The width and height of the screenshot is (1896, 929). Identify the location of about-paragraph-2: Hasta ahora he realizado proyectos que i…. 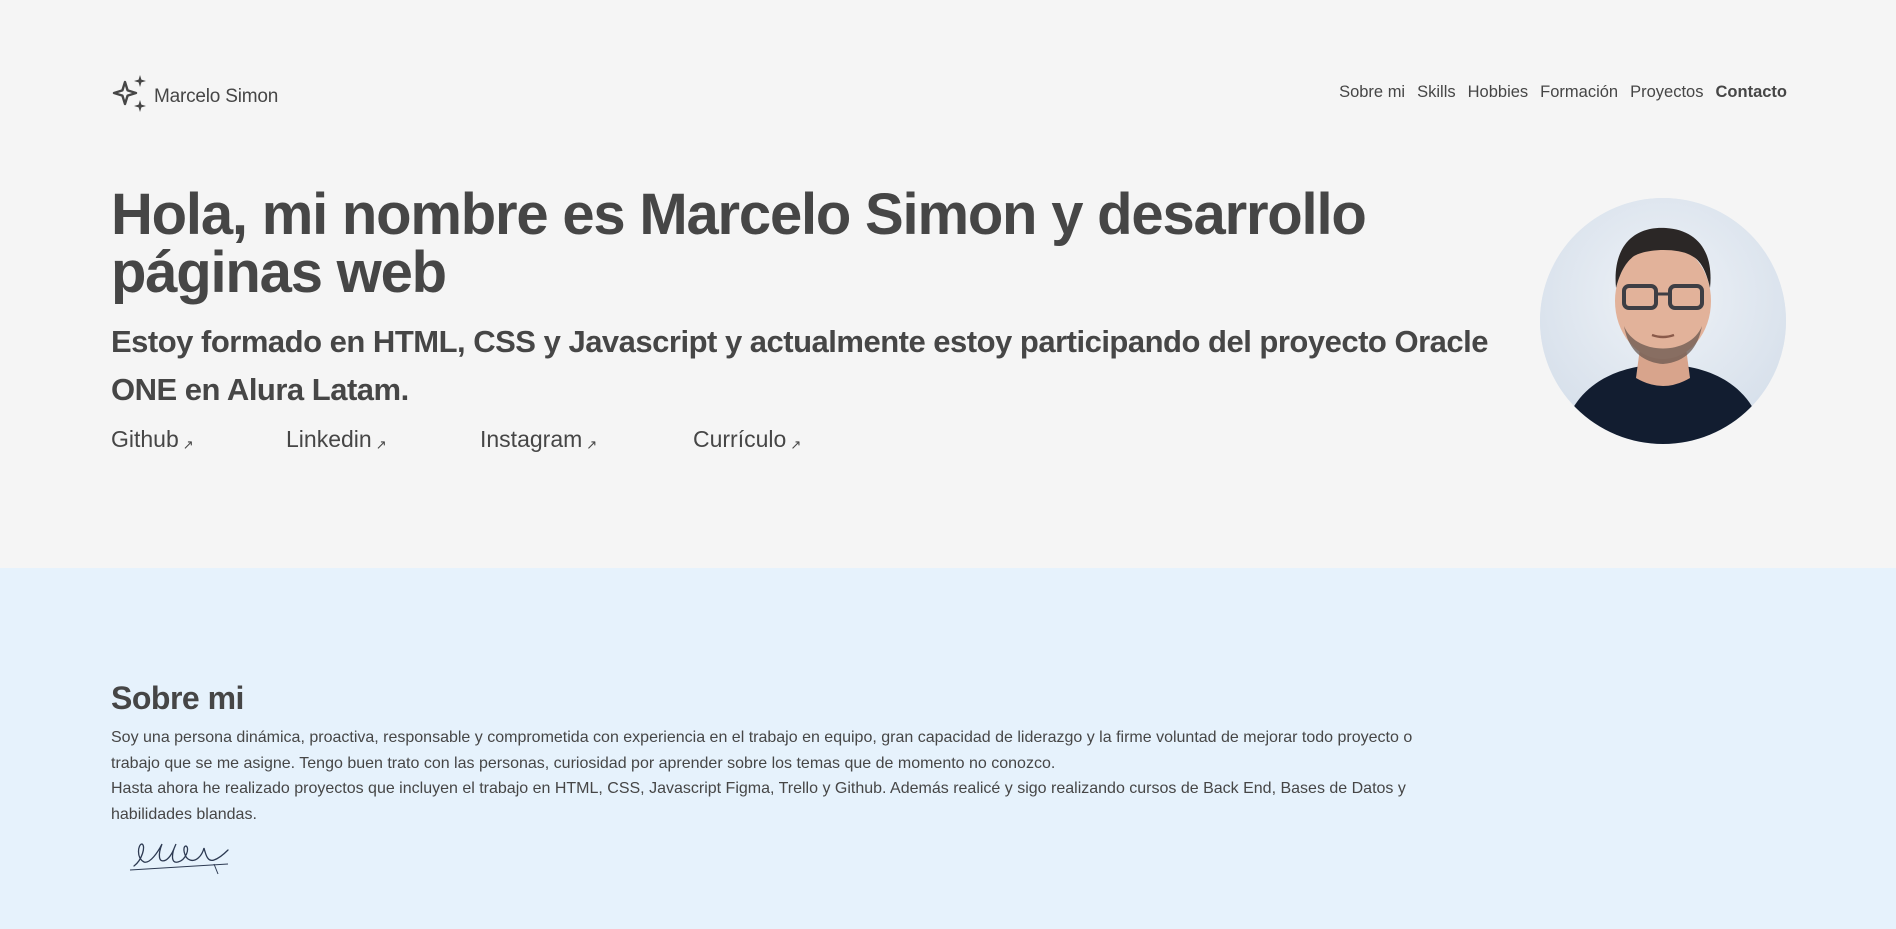
(758, 801).